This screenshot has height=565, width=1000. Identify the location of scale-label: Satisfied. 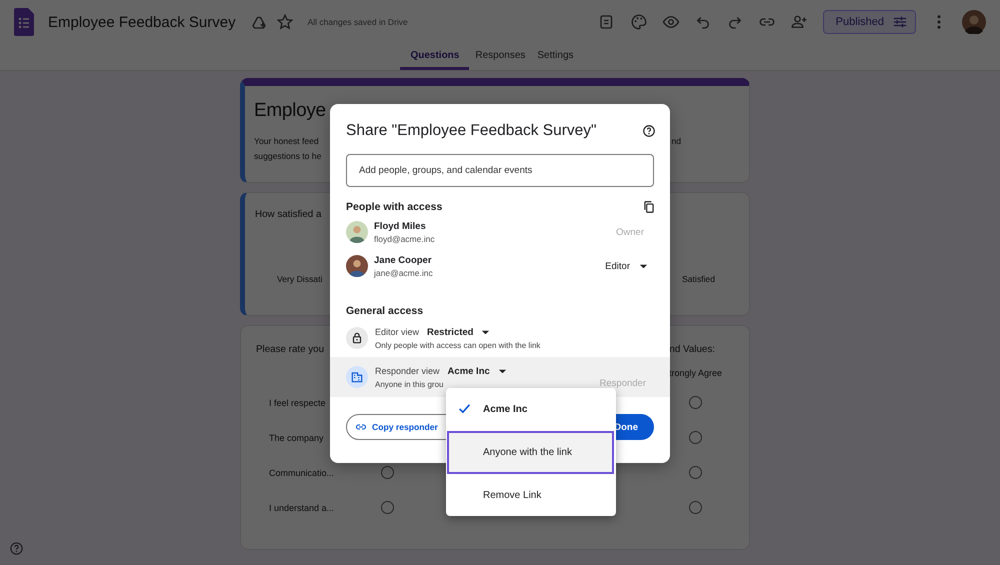
(698, 279).